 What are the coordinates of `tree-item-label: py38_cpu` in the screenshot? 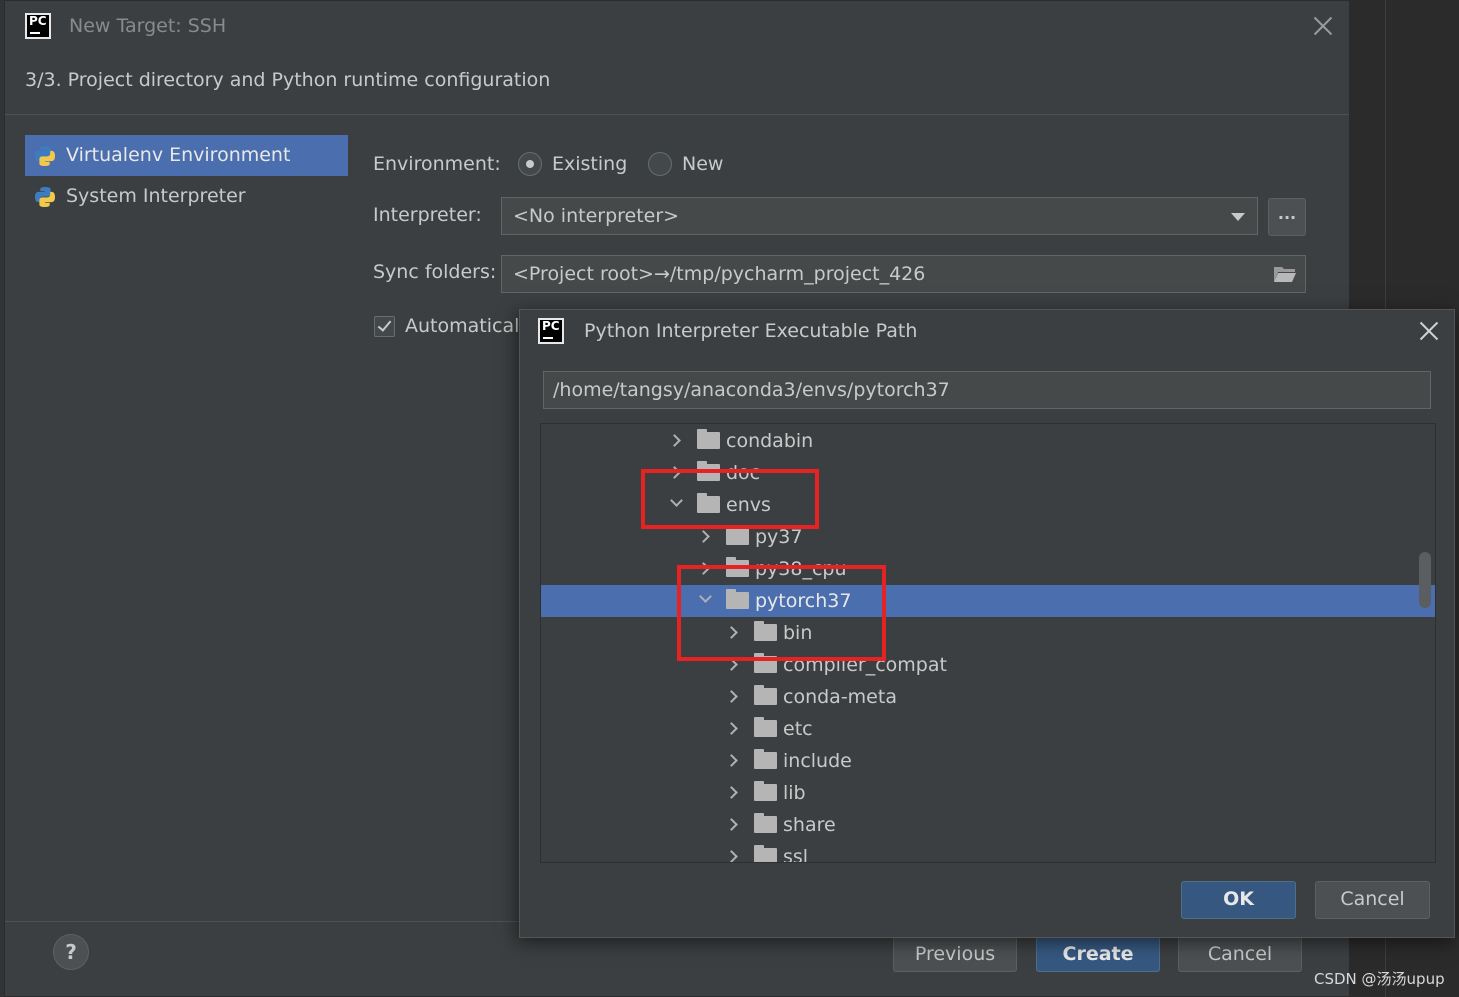 It's located at (801, 569).